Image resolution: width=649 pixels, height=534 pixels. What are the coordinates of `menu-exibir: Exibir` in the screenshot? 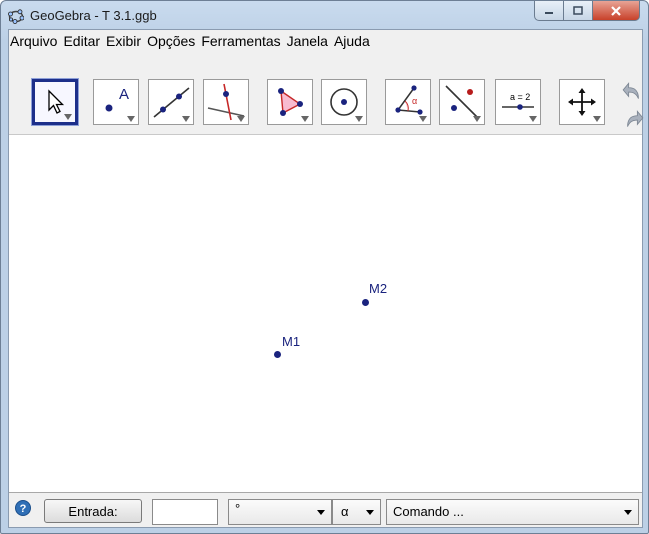 It's located at (123, 41).